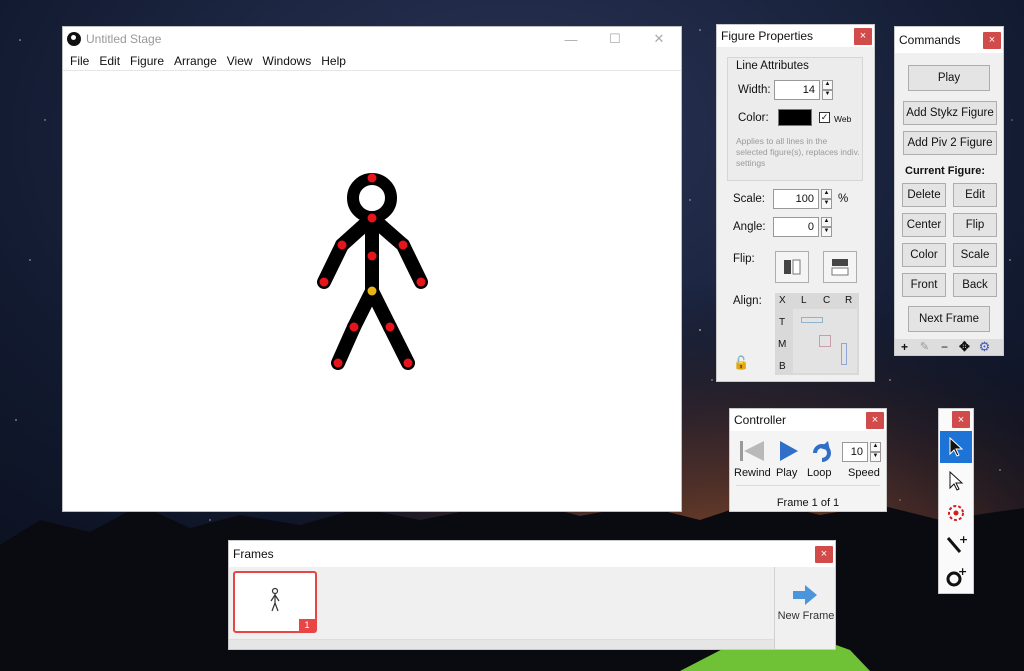 The height and width of the screenshot is (671, 1024). Describe the element at coordinates (924, 225) in the screenshot. I see `center-button: Center` at that location.